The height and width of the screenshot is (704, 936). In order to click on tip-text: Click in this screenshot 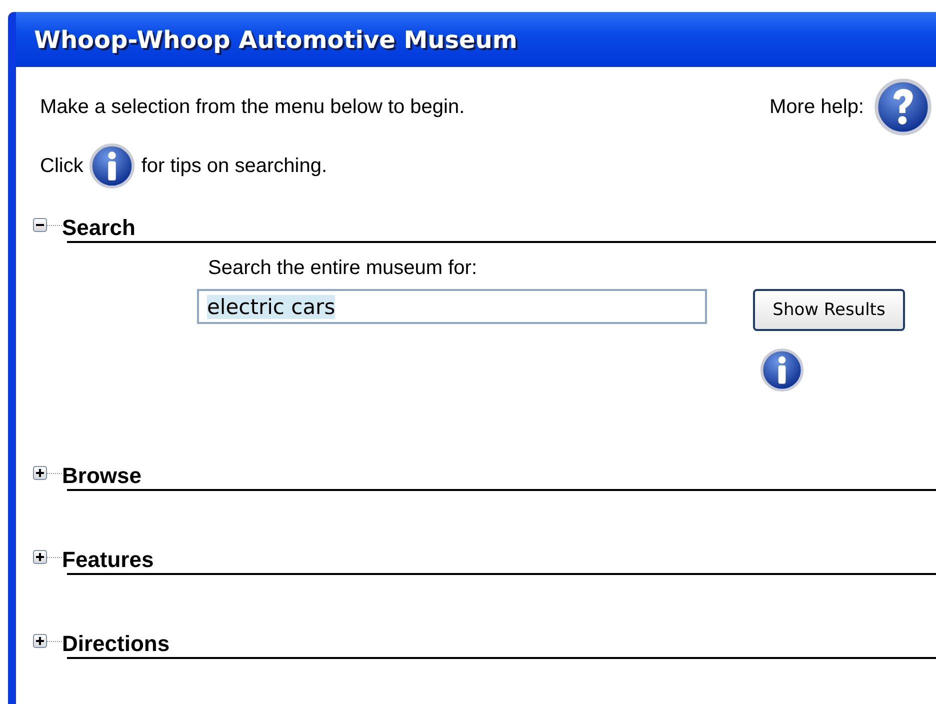, I will do `click(62, 166)`.